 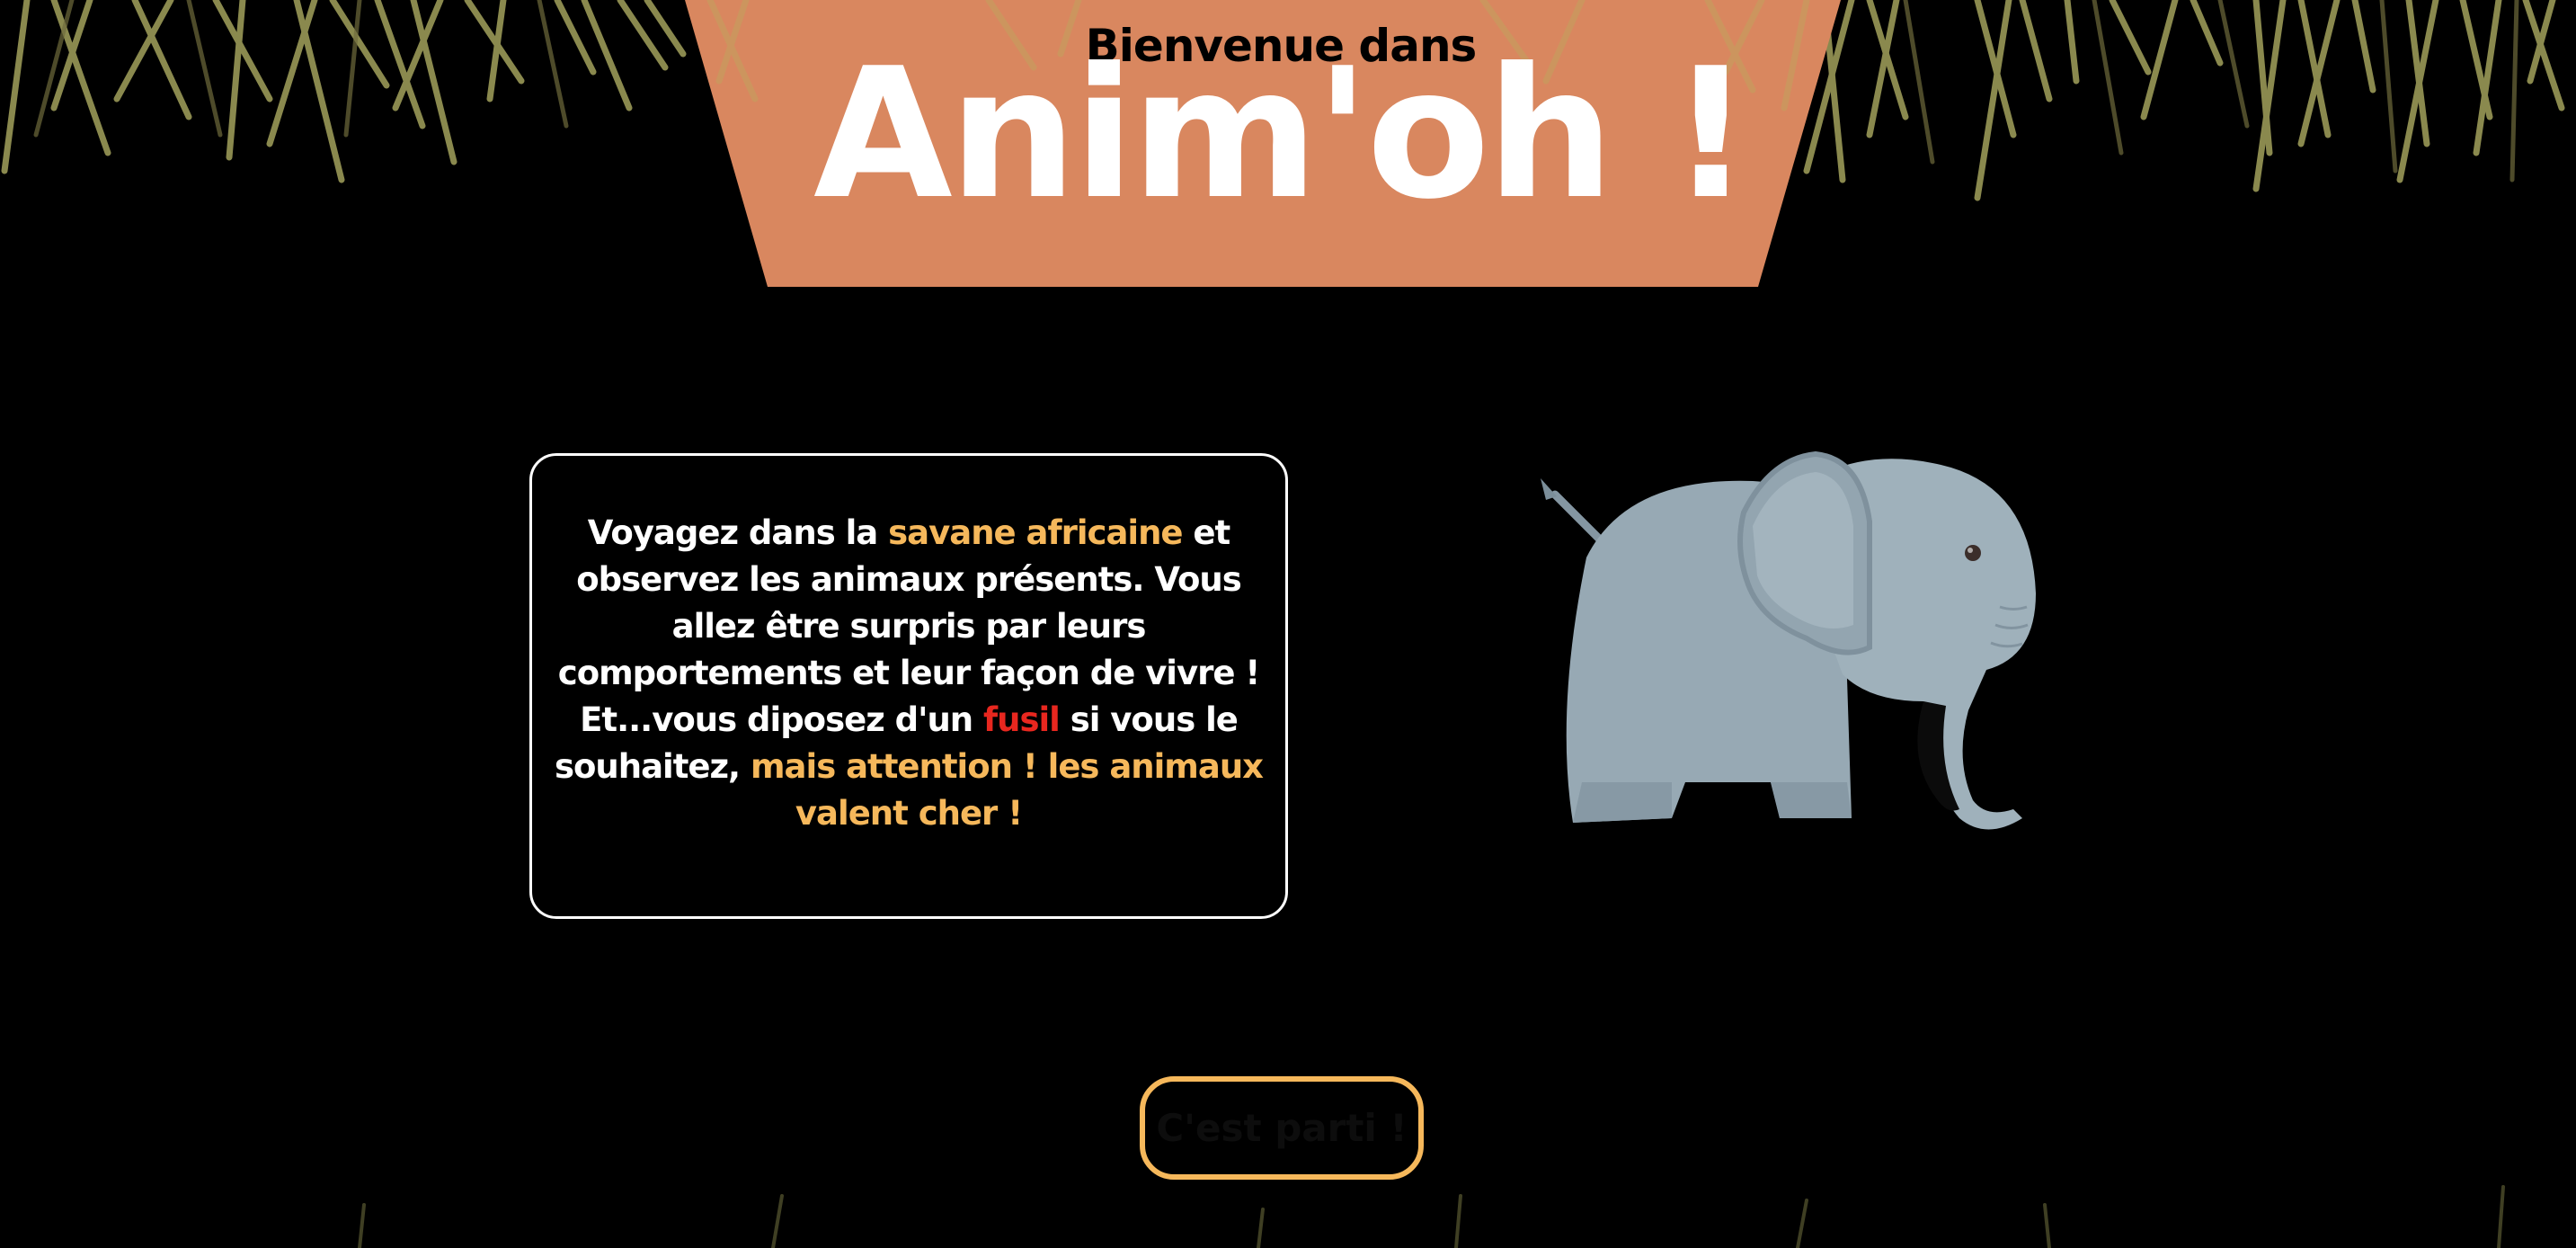 I want to click on intro-highlight-rifle: fusil, so click(x=1022, y=720).